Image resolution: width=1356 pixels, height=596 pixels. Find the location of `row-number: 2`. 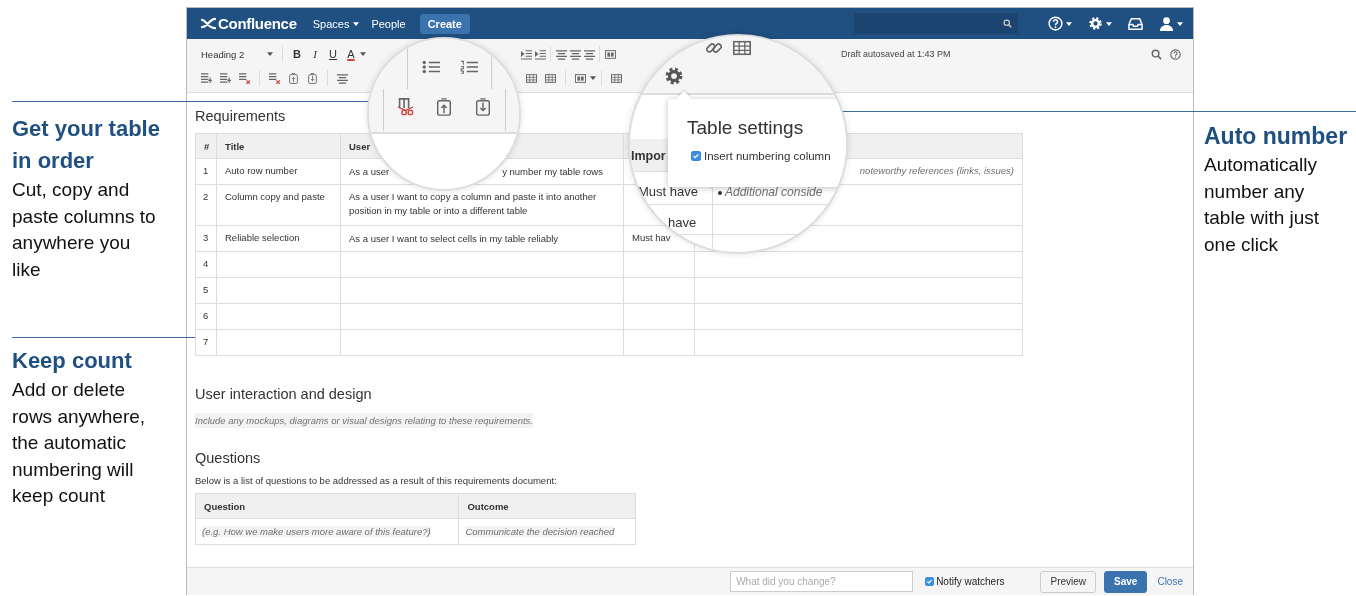

row-number: 2 is located at coordinates (206, 205).